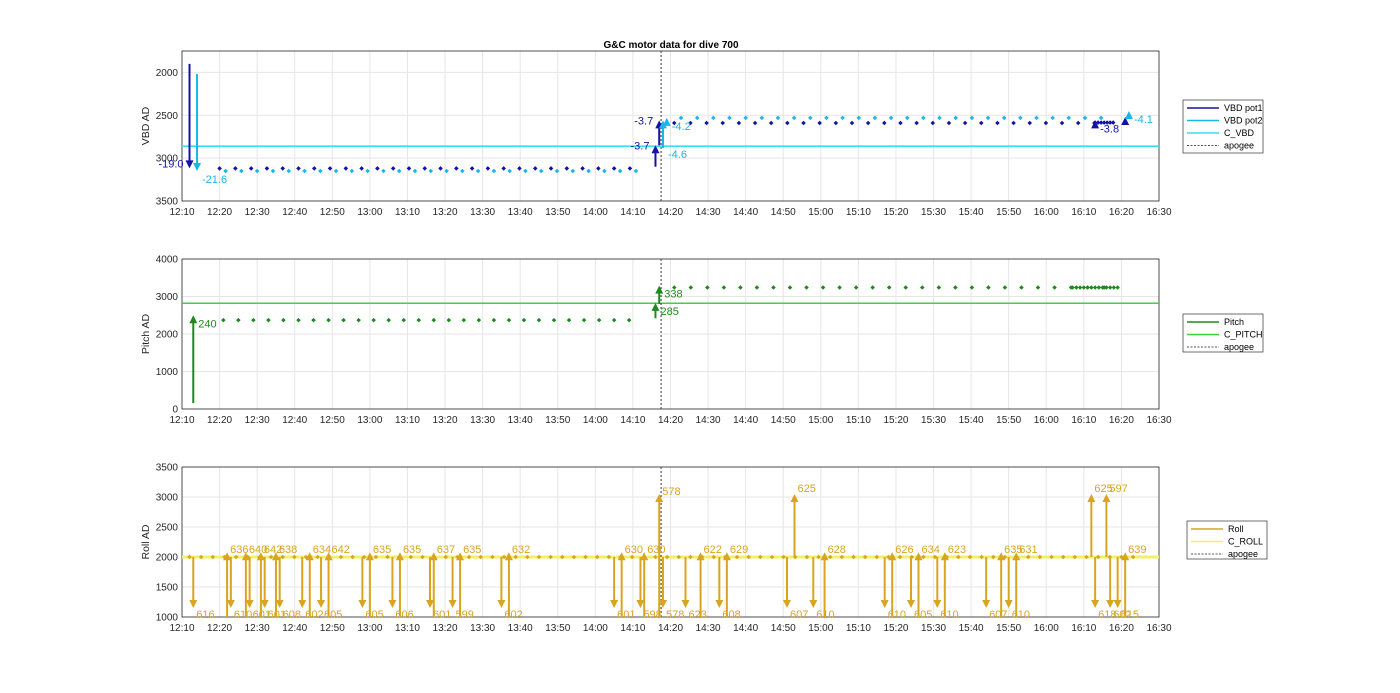  Describe the element at coordinates (1243, 335) in the screenshot. I see `legend-entry: C_PITCH` at that location.